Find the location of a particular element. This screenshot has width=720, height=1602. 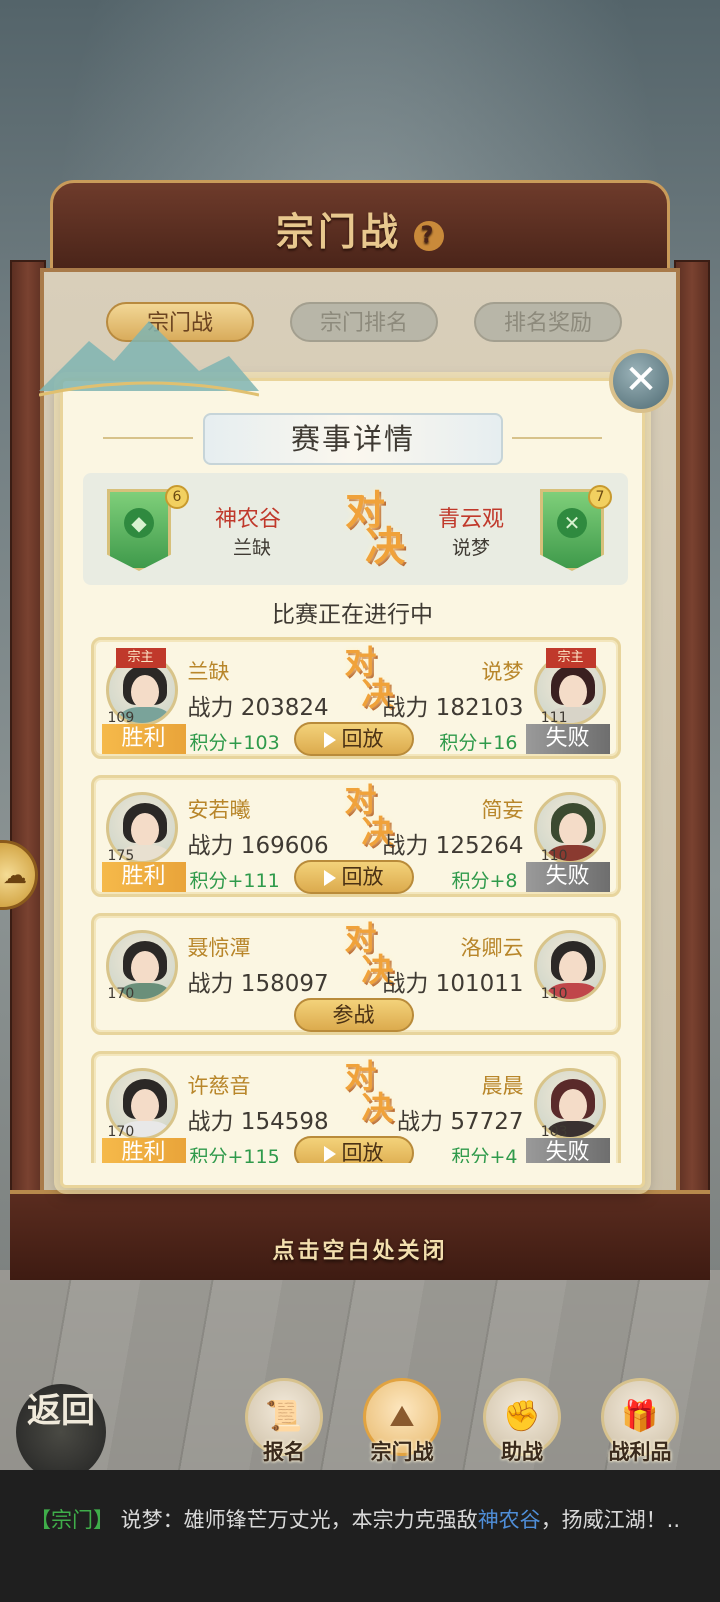

help-icon: ? is located at coordinates (429, 235).